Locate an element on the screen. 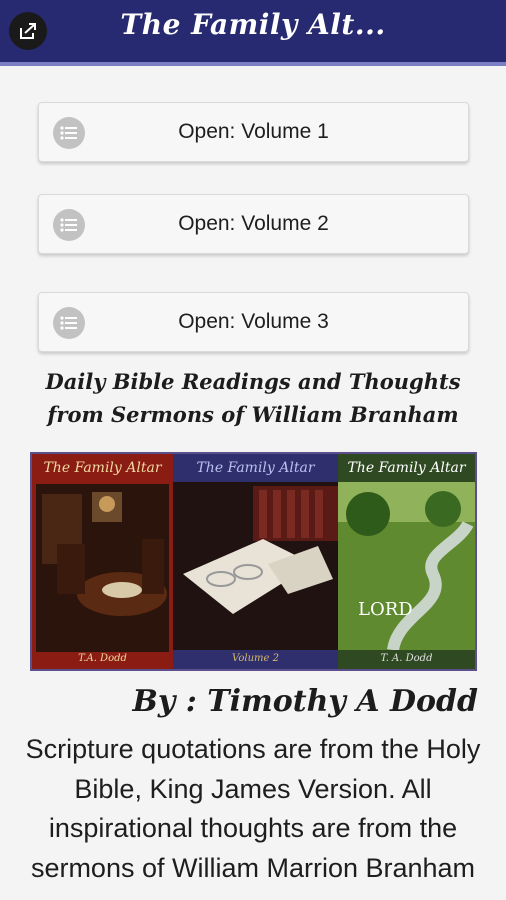 The height and width of the screenshot is (900, 506). cover-1-footer: T.A. Dodd is located at coordinates (102, 658).